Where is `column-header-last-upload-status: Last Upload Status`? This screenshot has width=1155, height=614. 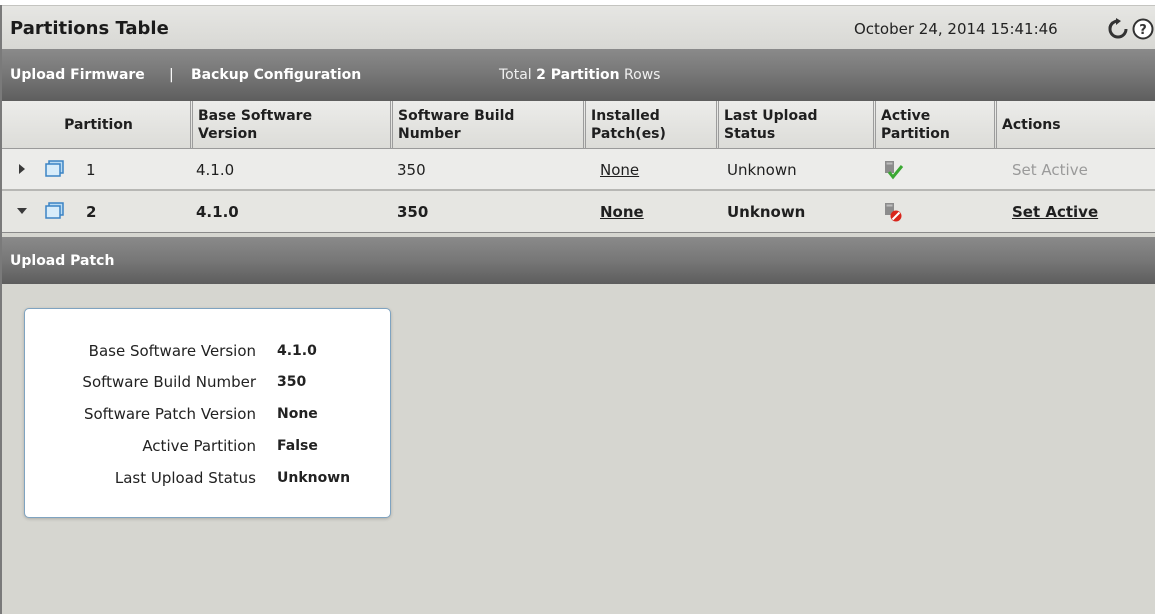
column-header-last-upload-status: Last Upload Status is located at coordinates (794, 125).